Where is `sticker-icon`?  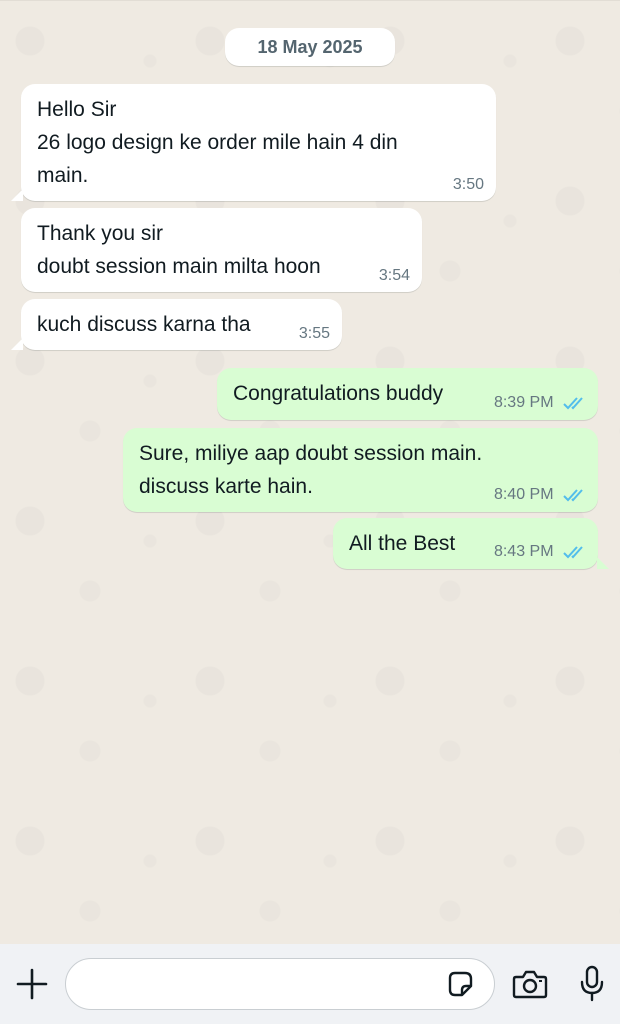
sticker-icon is located at coordinates (460, 984).